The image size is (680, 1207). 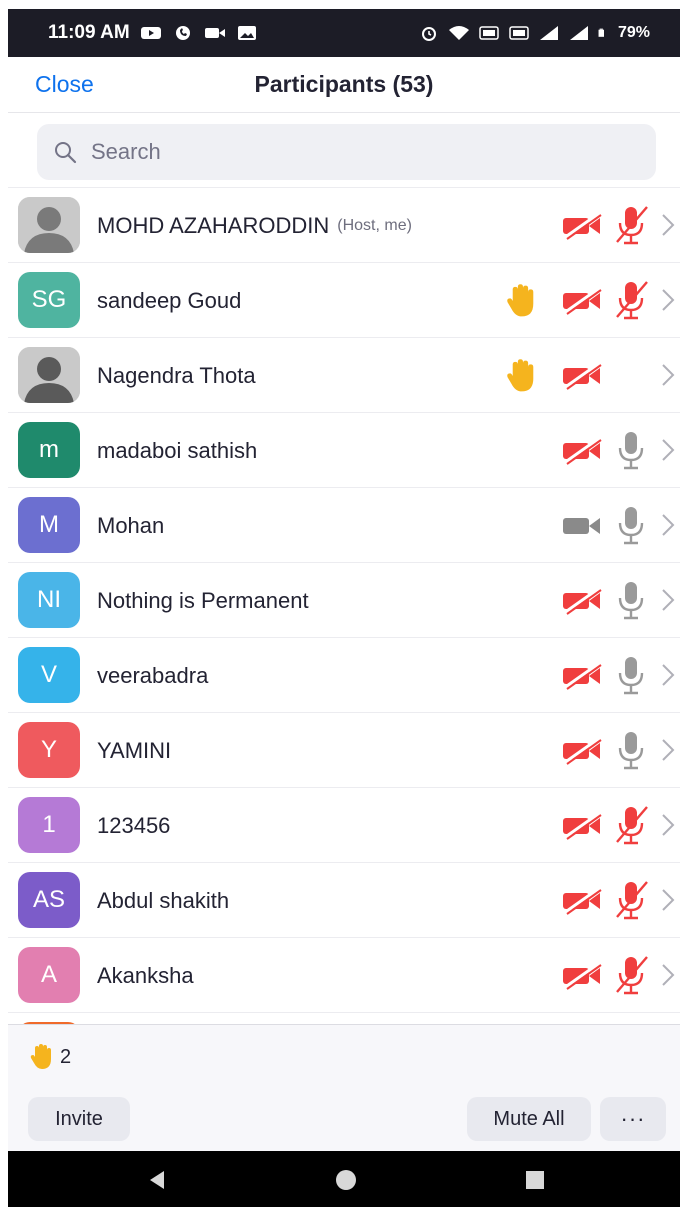 I want to click on participant-role-tag: (Host, me), so click(x=374, y=225).